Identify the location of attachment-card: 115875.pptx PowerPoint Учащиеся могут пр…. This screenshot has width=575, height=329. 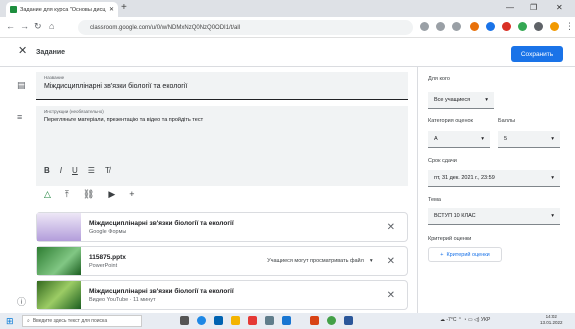
(222, 261).